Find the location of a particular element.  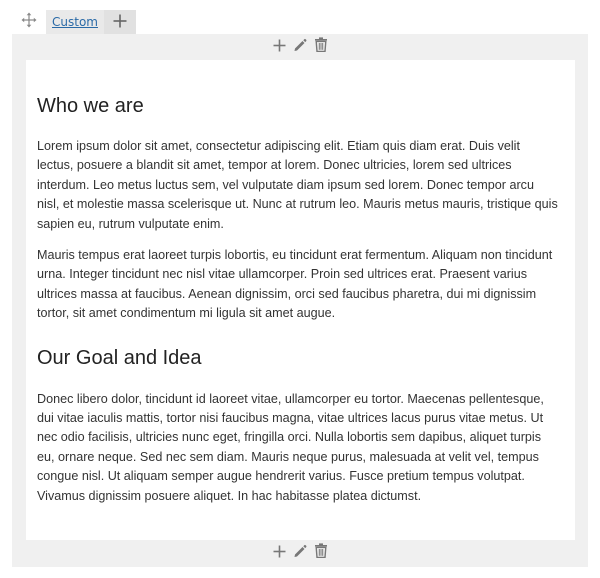

add-tab-button is located at coordinates (119, 22).